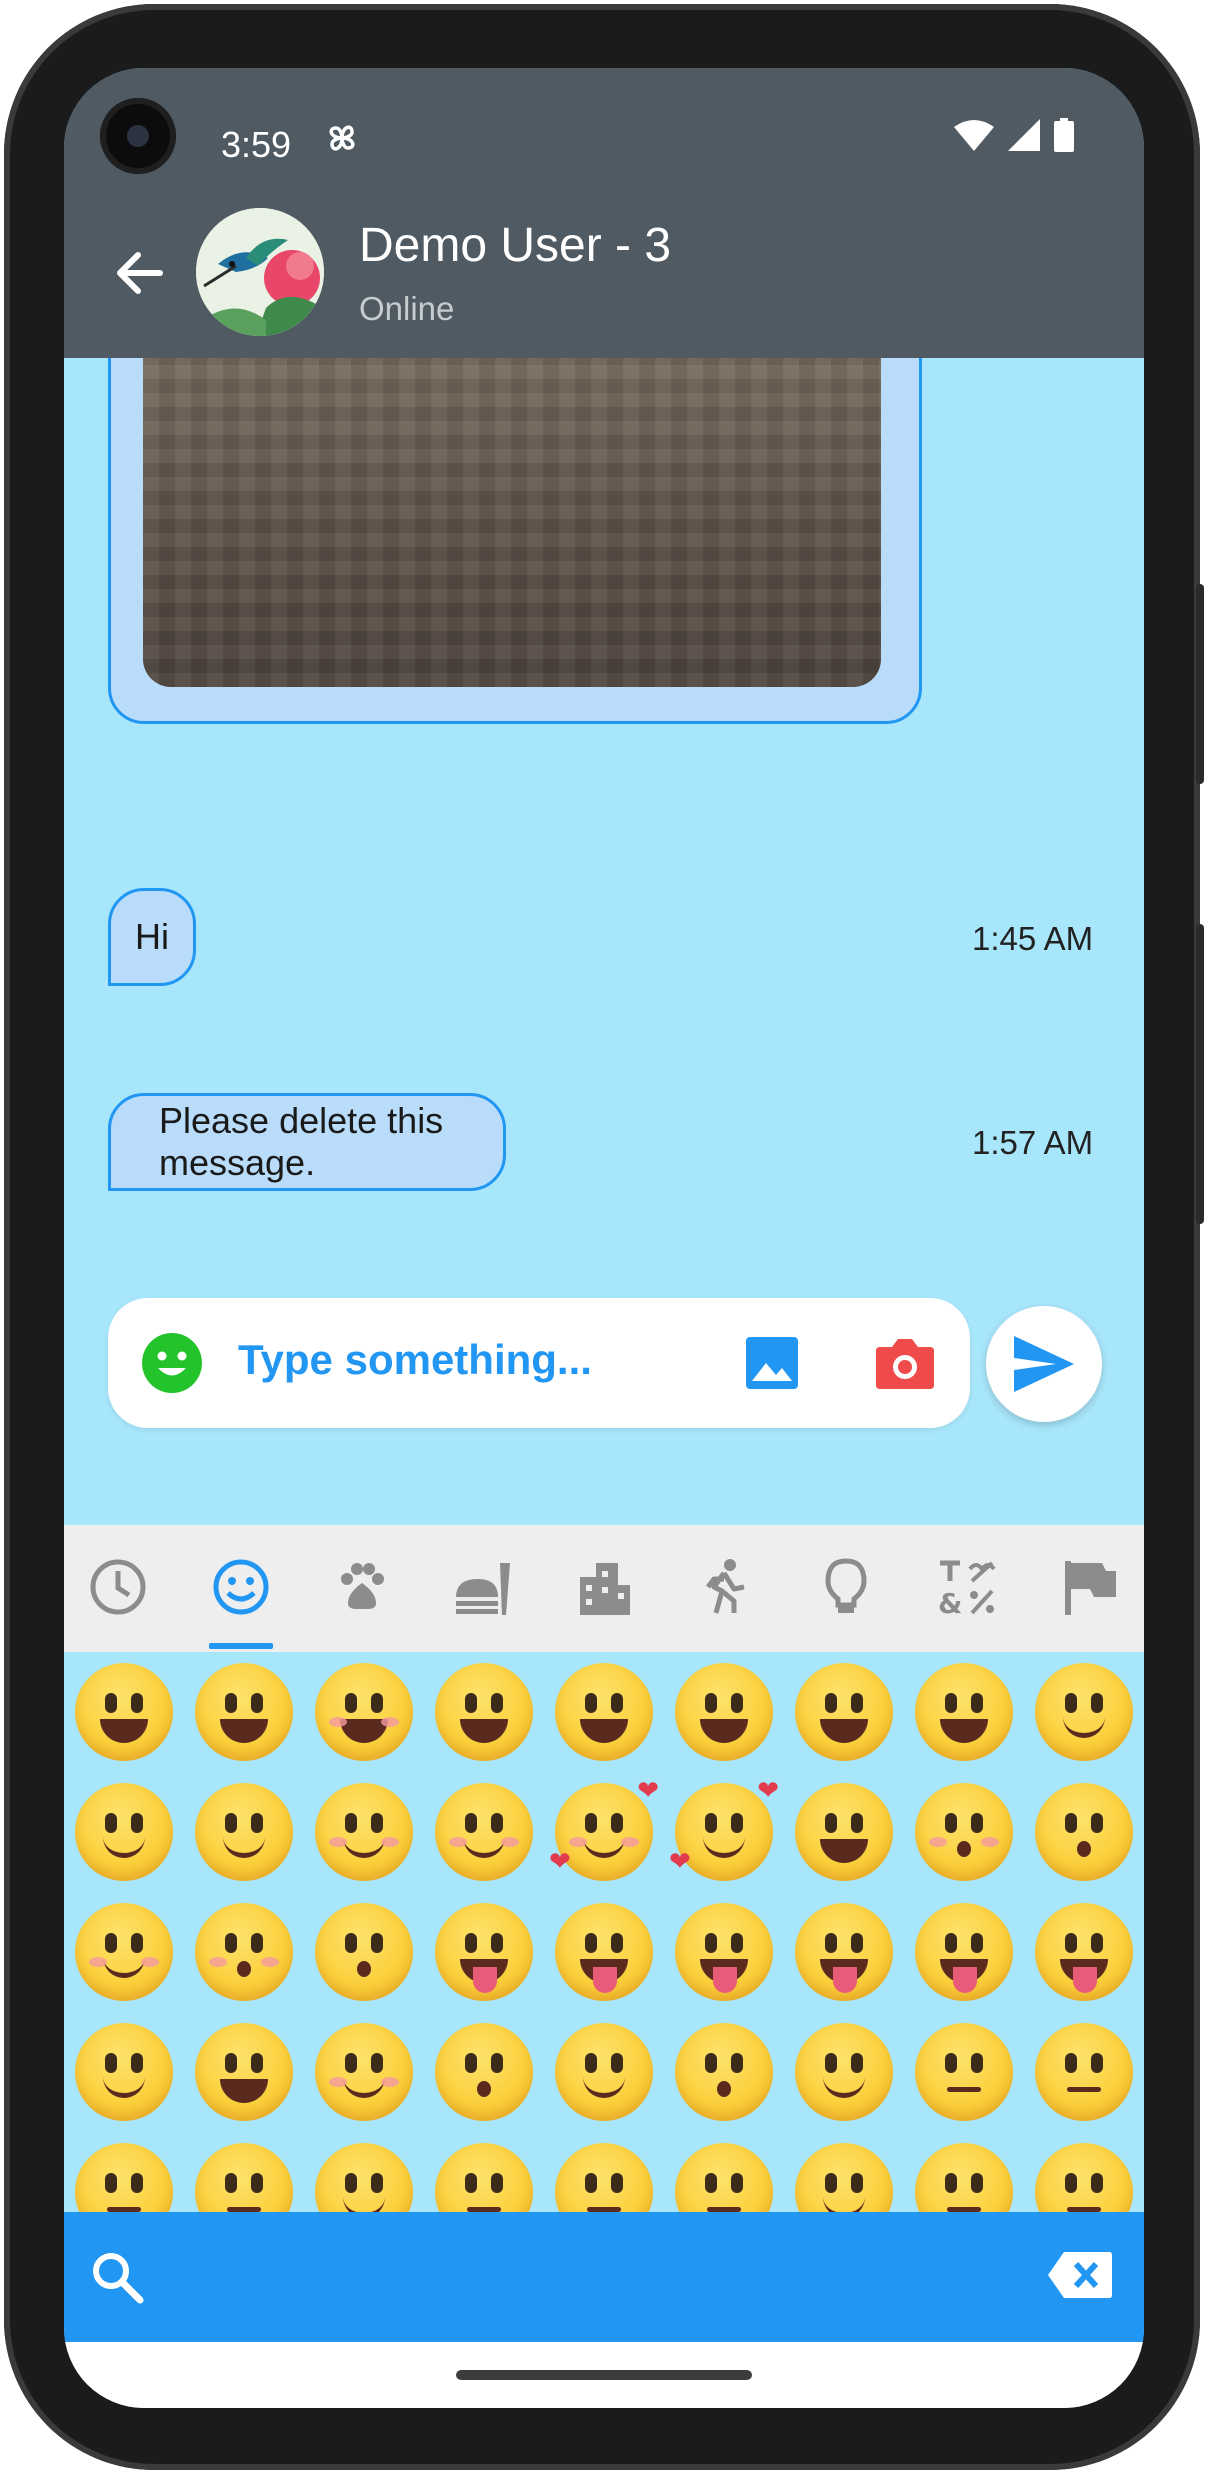  What do you see at coordinates (772, 1363) in the screenshot?
I see `gallery-icon` at bounding box center [772, 1363].